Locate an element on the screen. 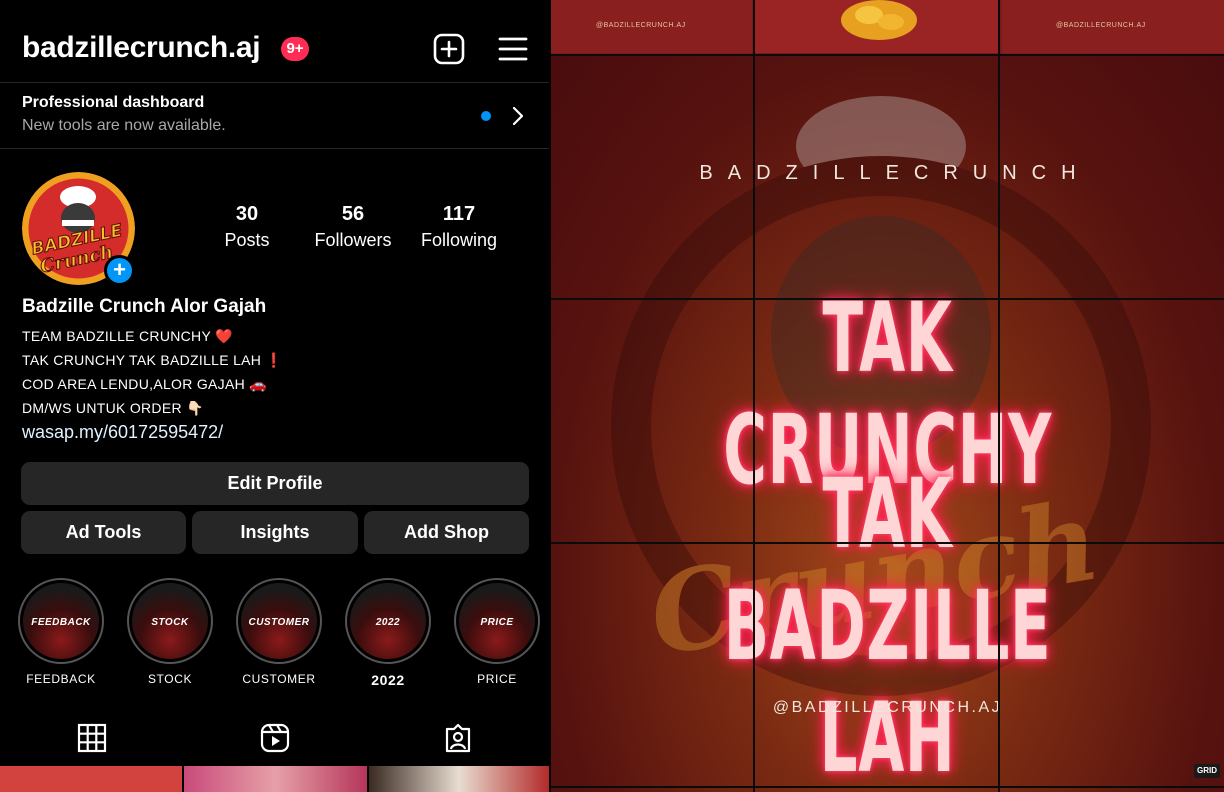 This screenshot has width=1224, height=792. bio-line: COD AREA LENDU,ALOR GAJAH 🚗 is located at coordinates (144, 384).